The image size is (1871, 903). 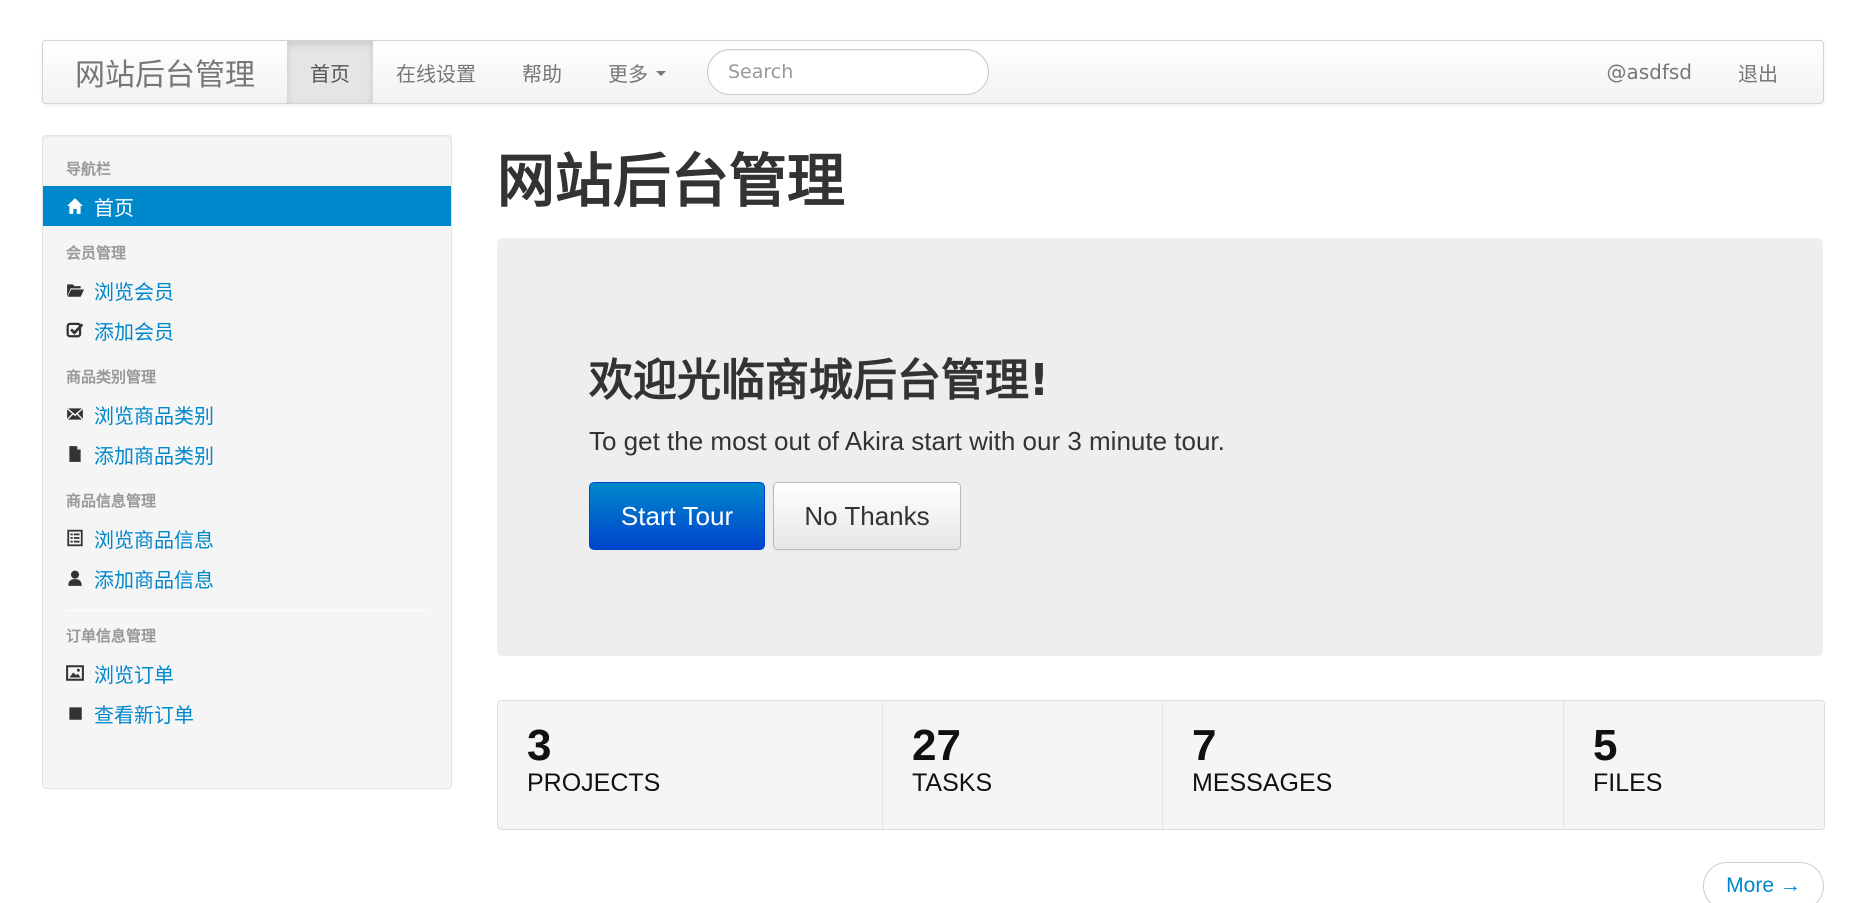 I want to click on page-title: 网站后台管理, so click(x=671, y=181).